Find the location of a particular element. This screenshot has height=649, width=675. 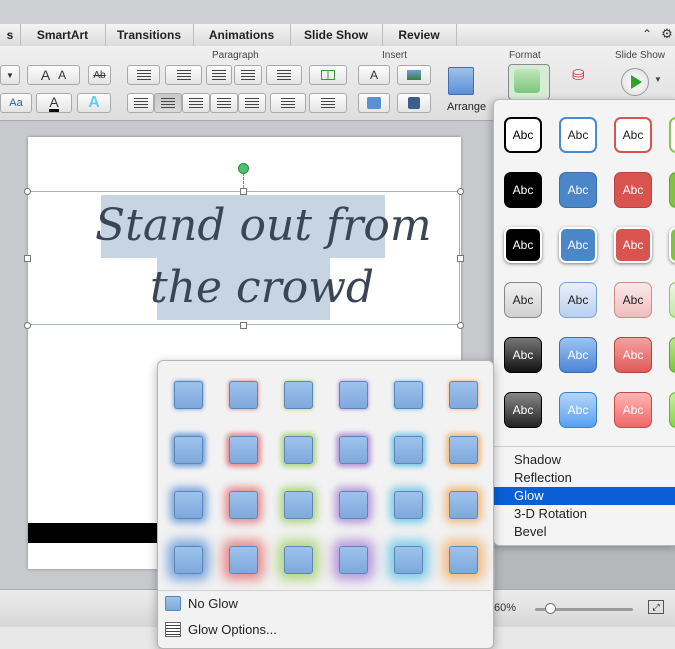

decrease-indent-button is located at coordinates (219, 75).